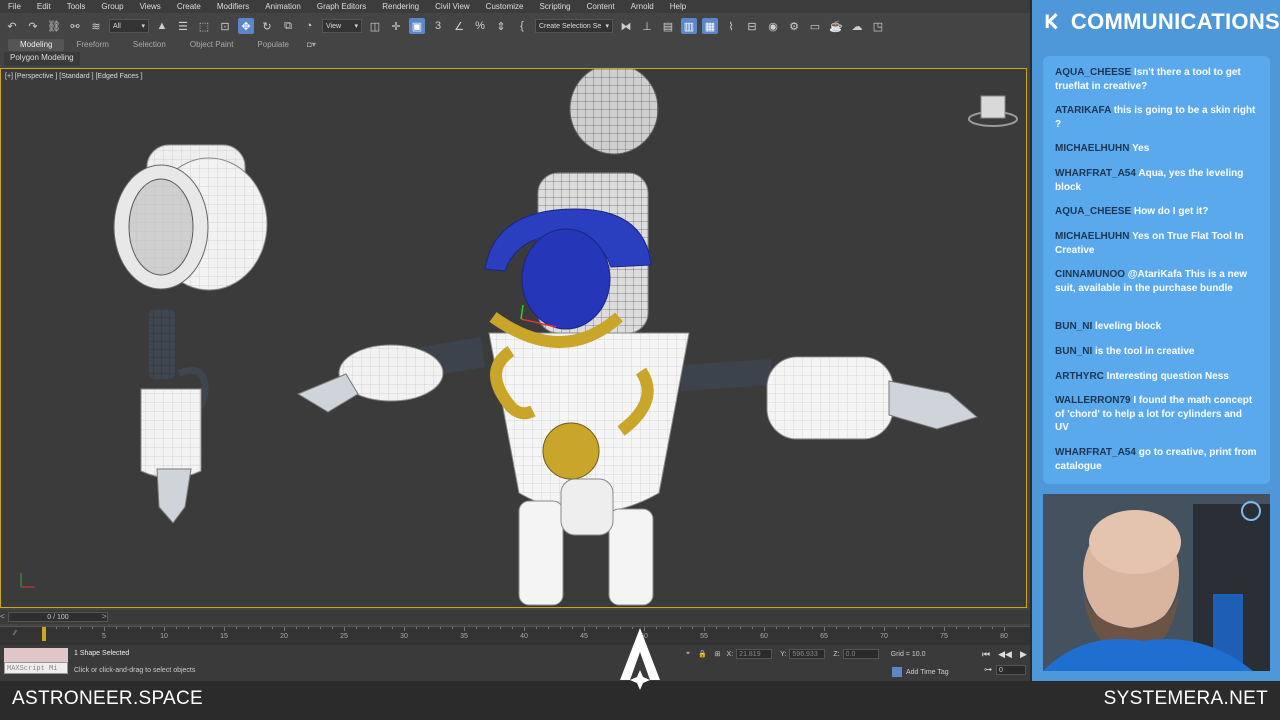 The image size is (1280, 720). What do you see at coordinates (718, 654) in the screenshot?
I see `absolute-mode-icon: ⊞` at bounding box center [718, 654].